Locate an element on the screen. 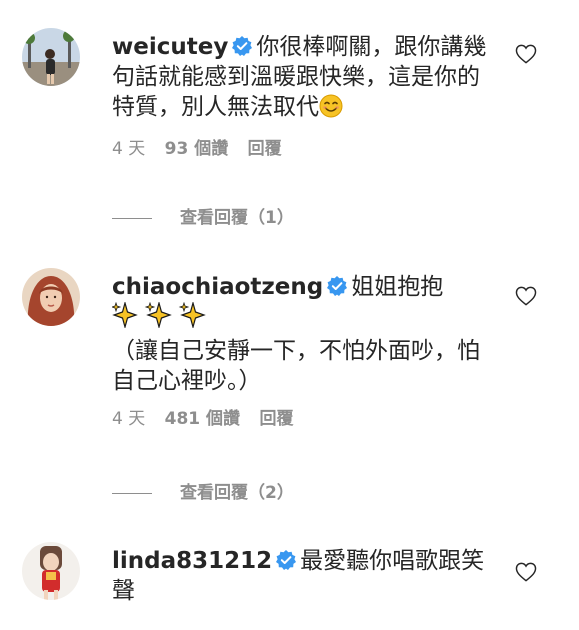 The width and height of the screenshot is (579, 630). comment-text: linda831212 最愛聽你唱歌跟笑聲 is located at coordinates (302, 576).